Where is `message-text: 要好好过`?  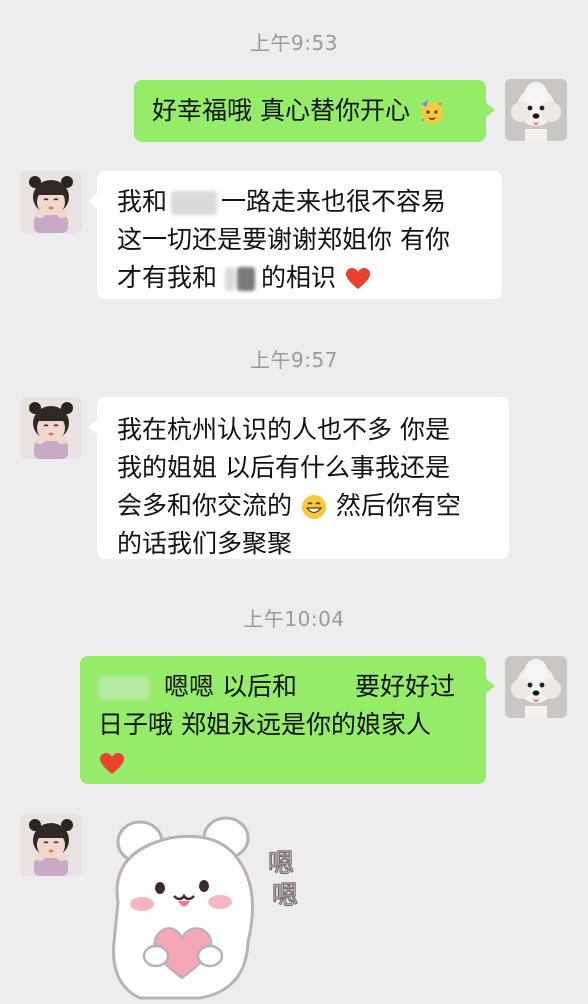 message-text: 要好好过 is located at coordinates (404, 686).